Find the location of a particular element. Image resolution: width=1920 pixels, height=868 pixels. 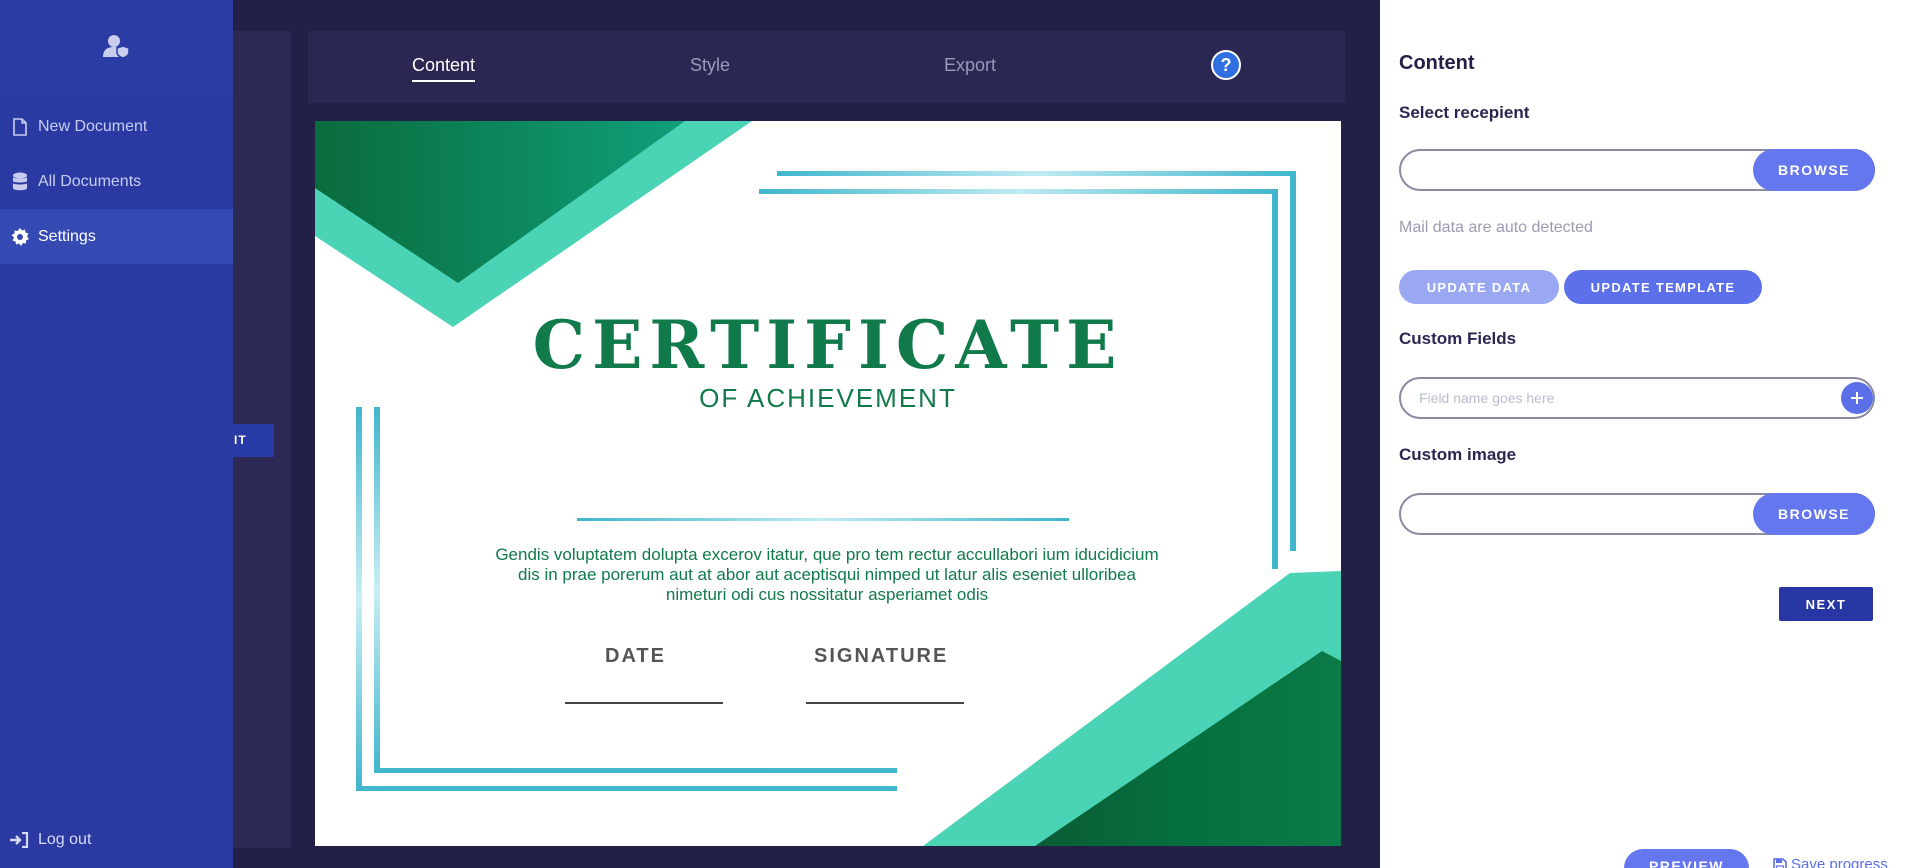

sidebar-item-new-document: New Document is located at coordinates (116, 126).